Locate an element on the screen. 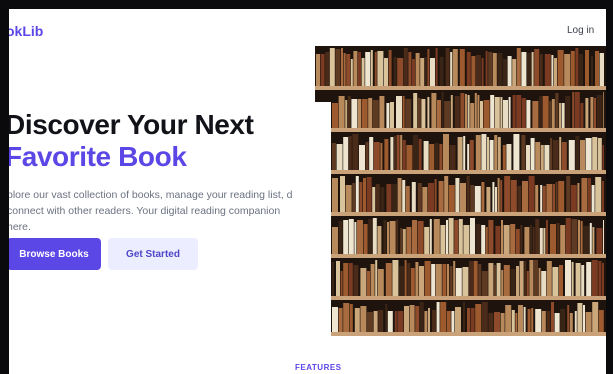 The width and height of the screenshot is (613, 374). get-started-button: Get Started is located at coordinates (153, 254).